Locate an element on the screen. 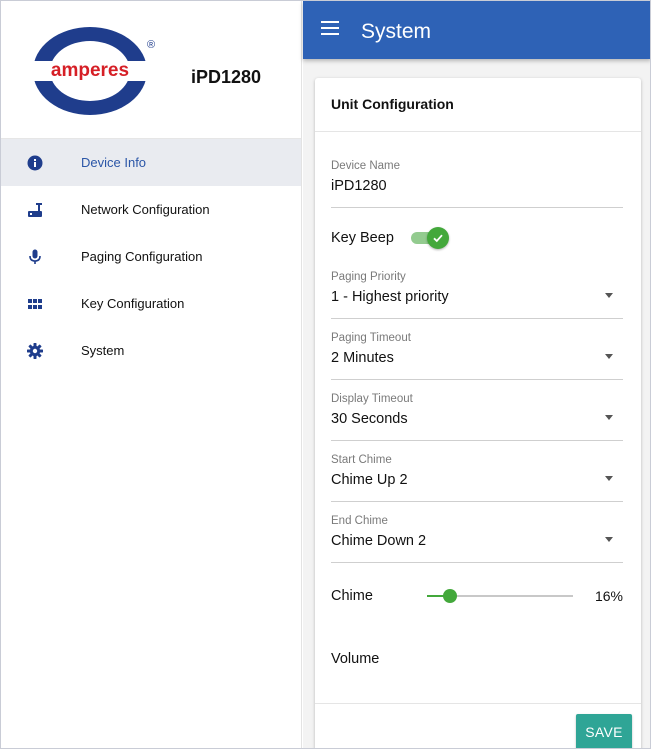  display-timeout-label: Display Timeout is located at coordinates (372, 399).